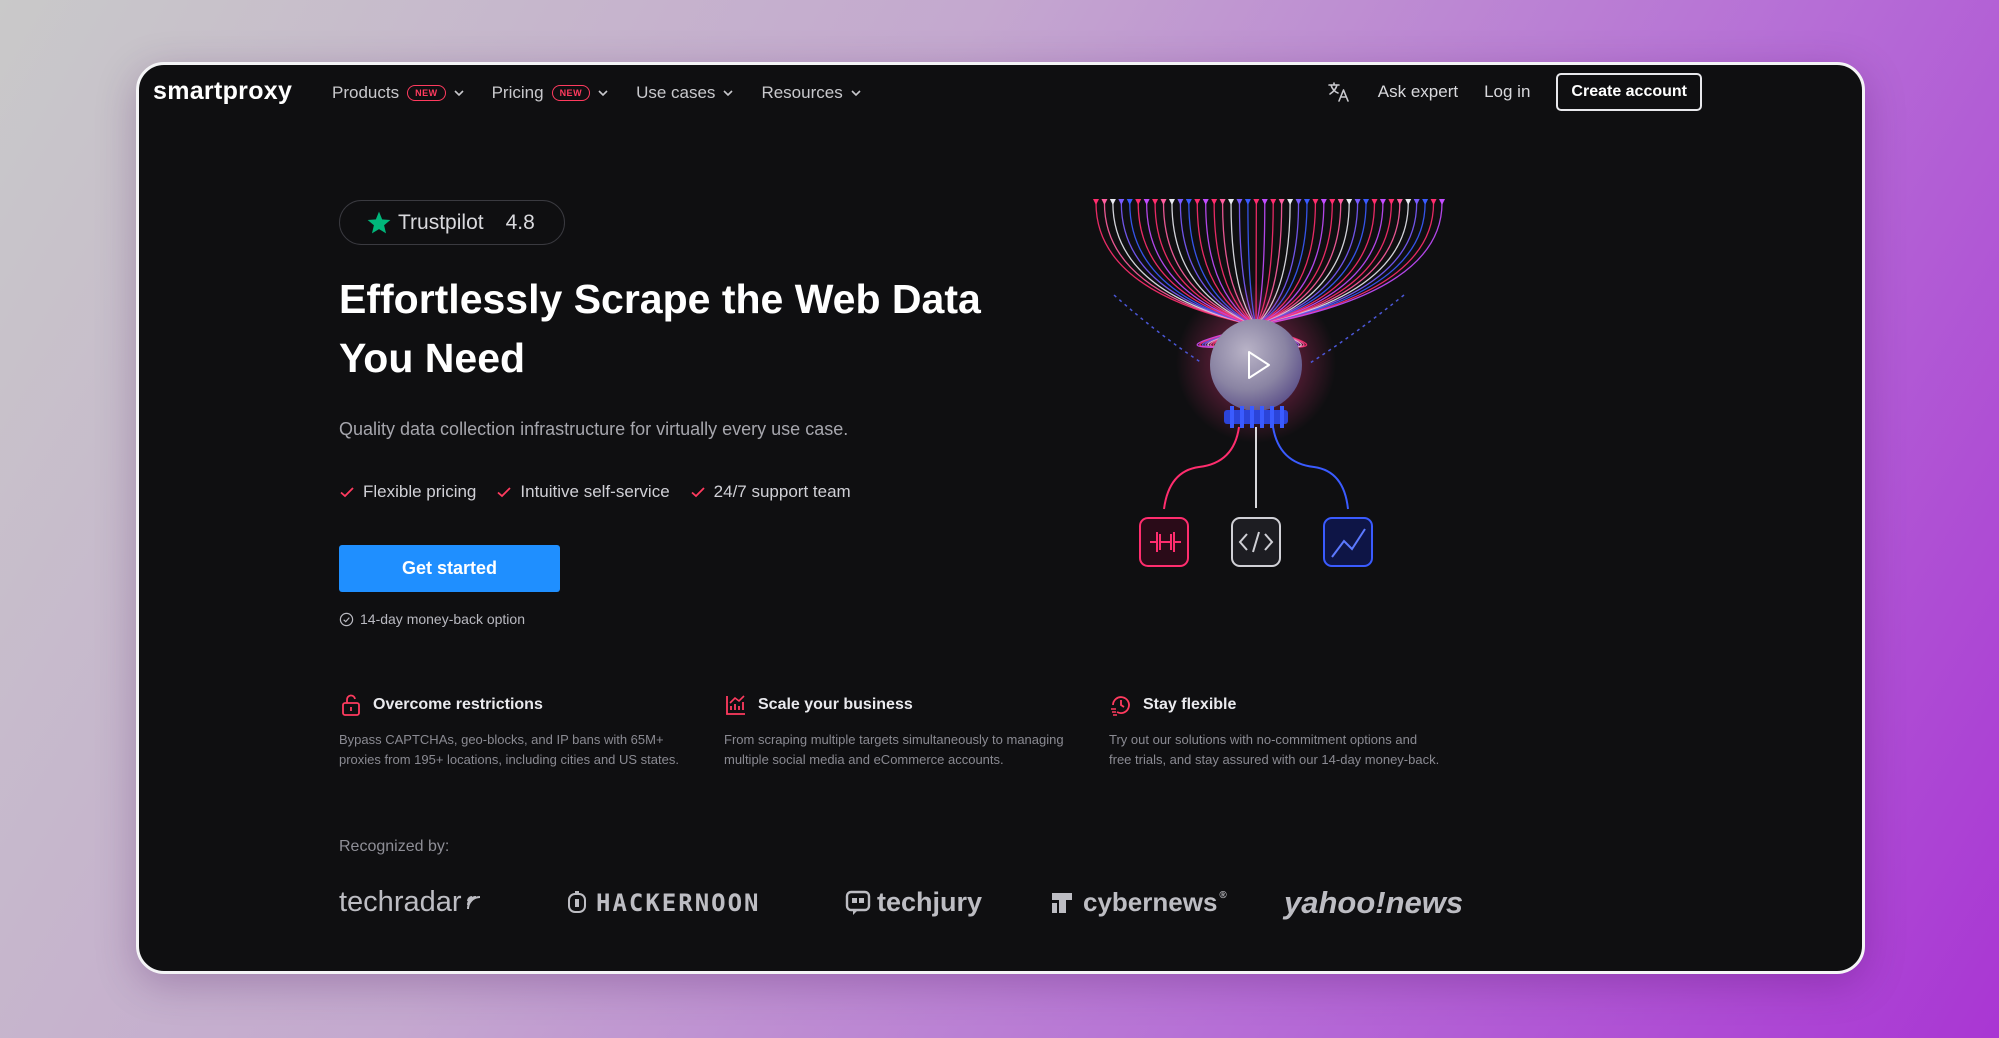 The image size is (1999, 1038). Describe the element at coordinates (1339, 92) in the screenshot. I see `translate-icon` at that location.